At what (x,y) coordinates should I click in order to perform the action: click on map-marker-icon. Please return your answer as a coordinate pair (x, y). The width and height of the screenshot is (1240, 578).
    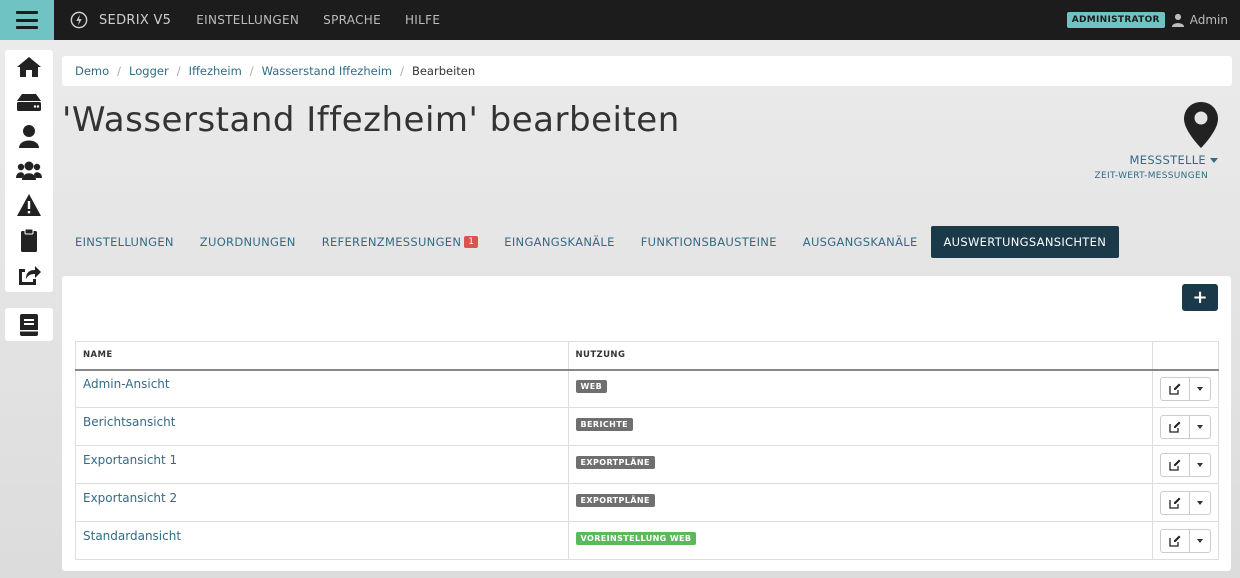
    Looking at the image, I should click on (1201, 125).